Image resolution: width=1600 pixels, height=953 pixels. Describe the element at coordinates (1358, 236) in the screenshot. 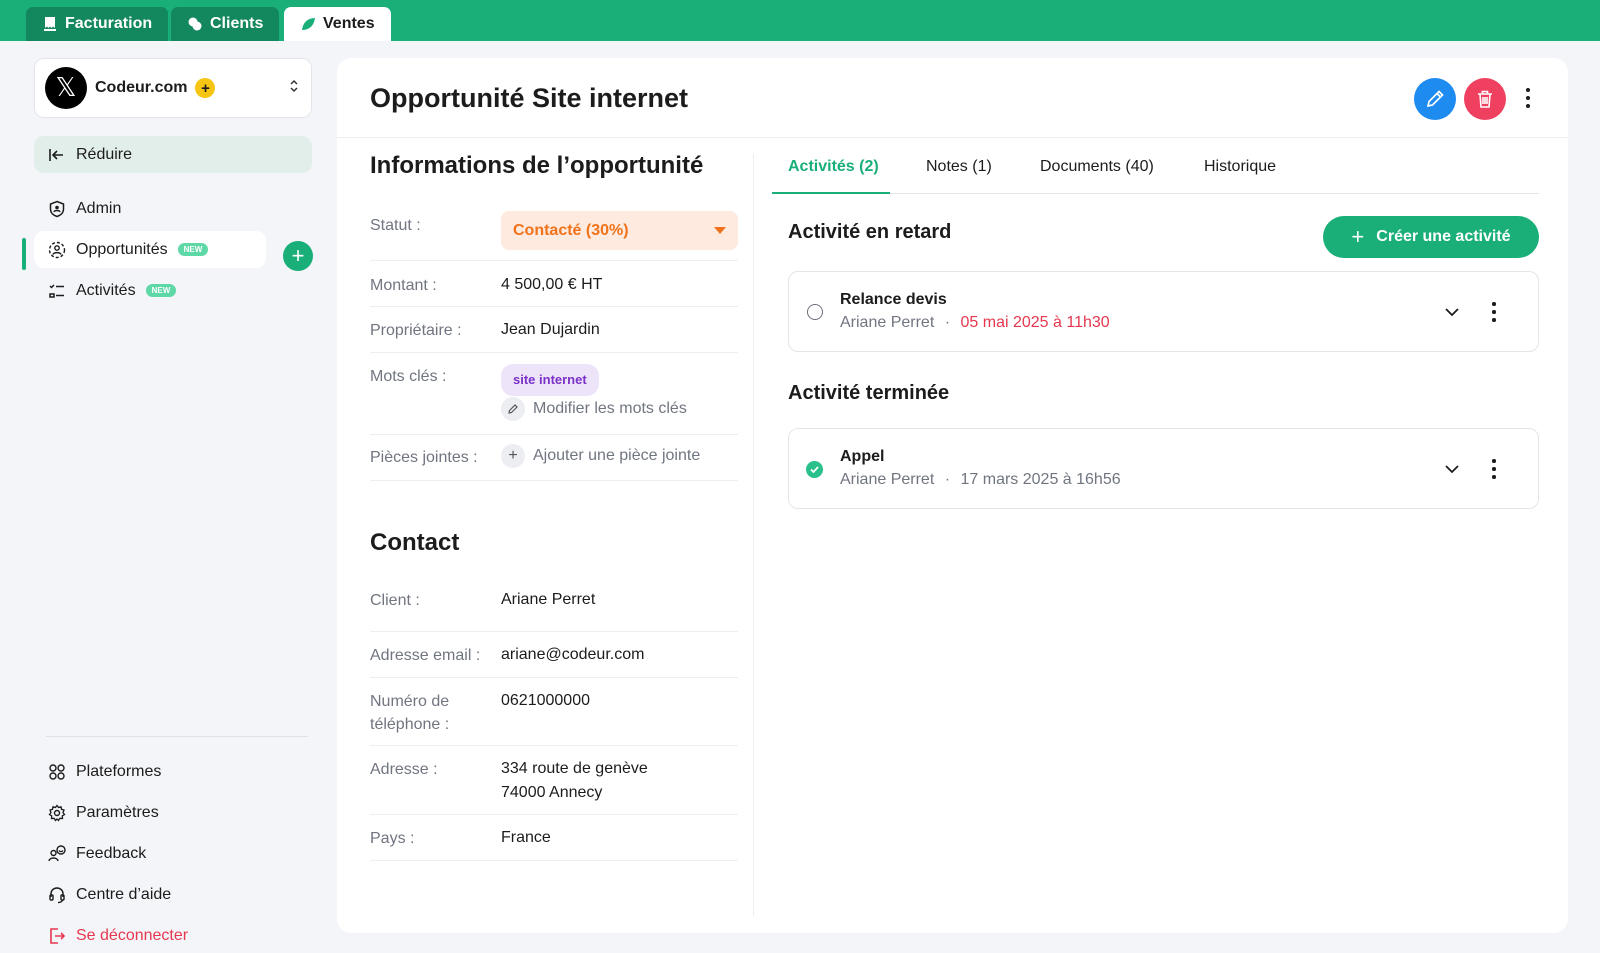

I see `plus-icon: +` at that location.